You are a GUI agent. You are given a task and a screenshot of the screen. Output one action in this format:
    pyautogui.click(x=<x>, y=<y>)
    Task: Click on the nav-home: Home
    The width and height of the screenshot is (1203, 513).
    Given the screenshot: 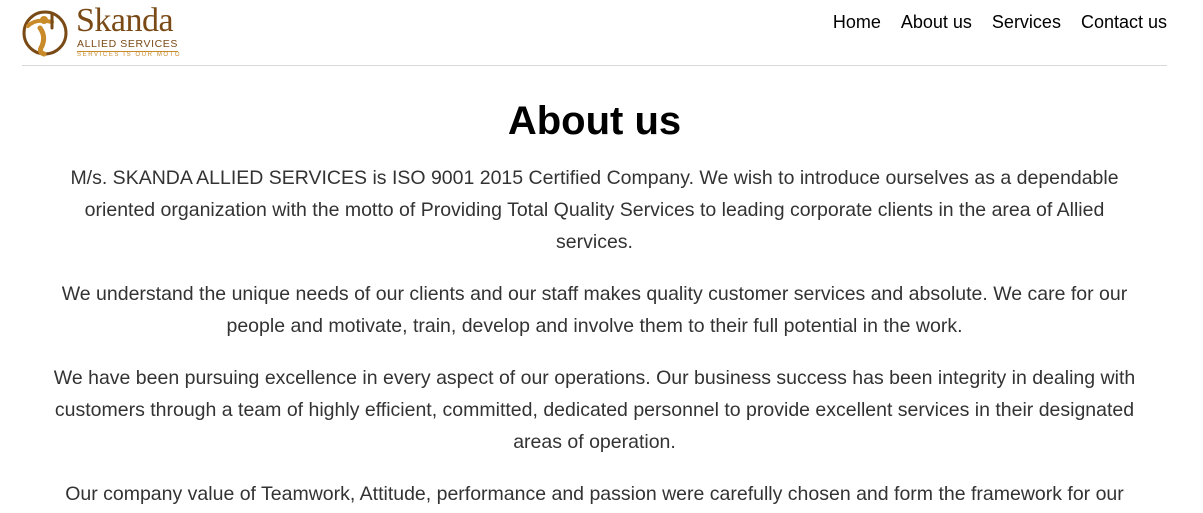 What is the action you would take?
    pyautogui.click(x=857, y=22)
    